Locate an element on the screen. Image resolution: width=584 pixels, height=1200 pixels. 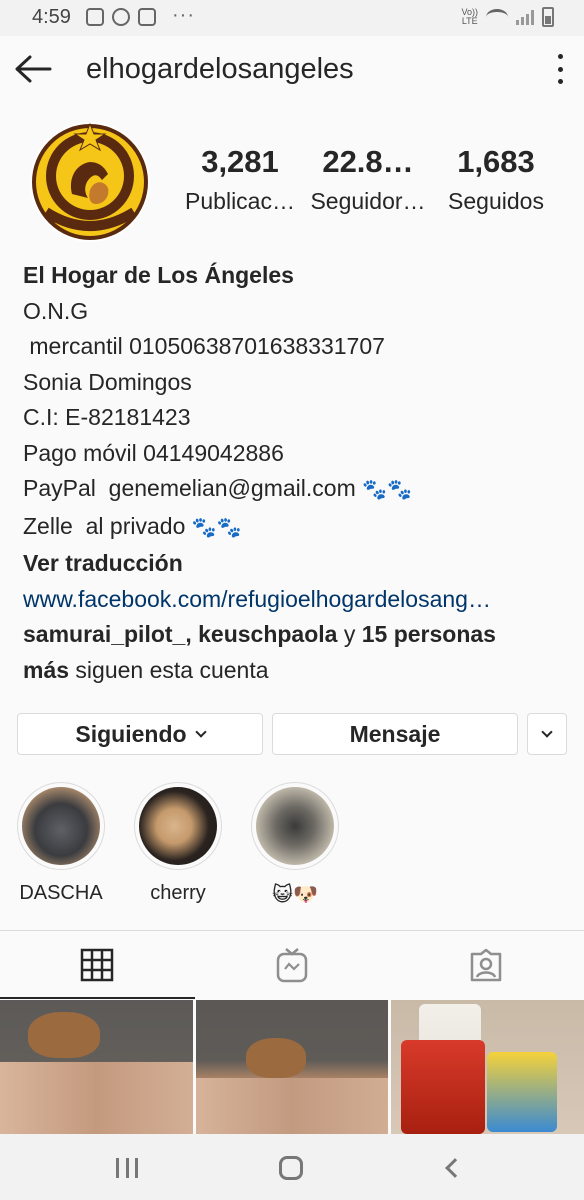
suggested-accounts-button is located at coordinates (547, 734).